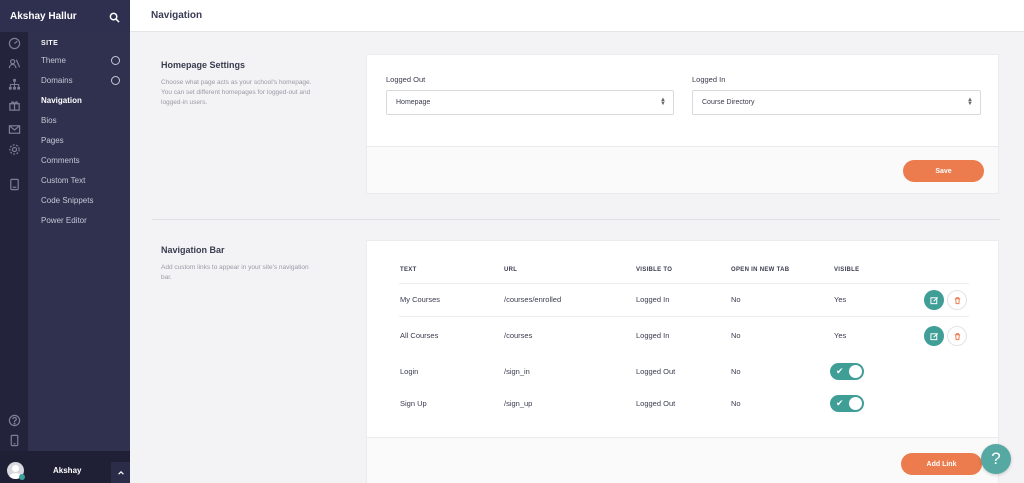 Image resolution: width=1024 pixels, height=483 pixels. Describe the element at coordinates (413, 403) in the screenshot. I see `cell-text: Sign Up` at that location.